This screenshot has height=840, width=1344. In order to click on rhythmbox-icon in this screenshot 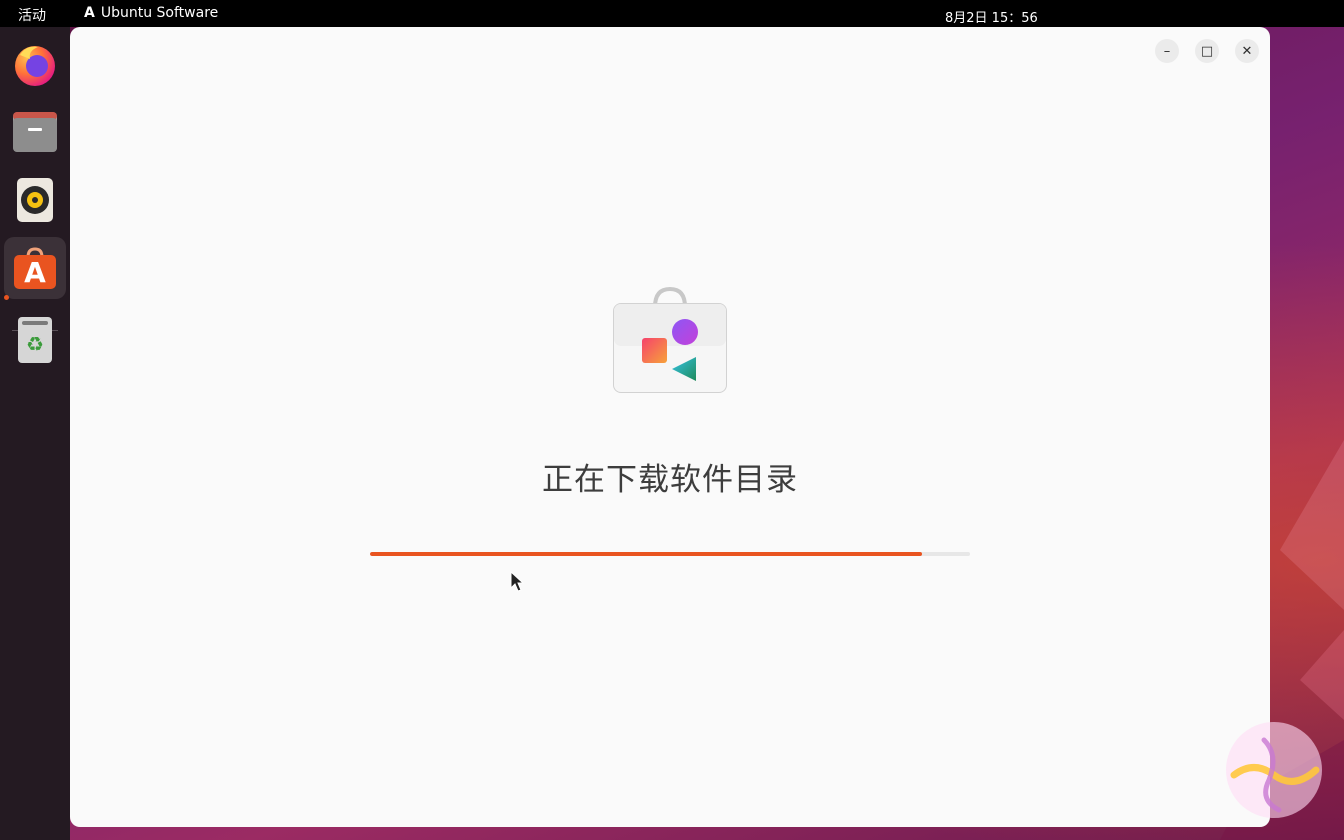, I will do `click(35, 200)`.